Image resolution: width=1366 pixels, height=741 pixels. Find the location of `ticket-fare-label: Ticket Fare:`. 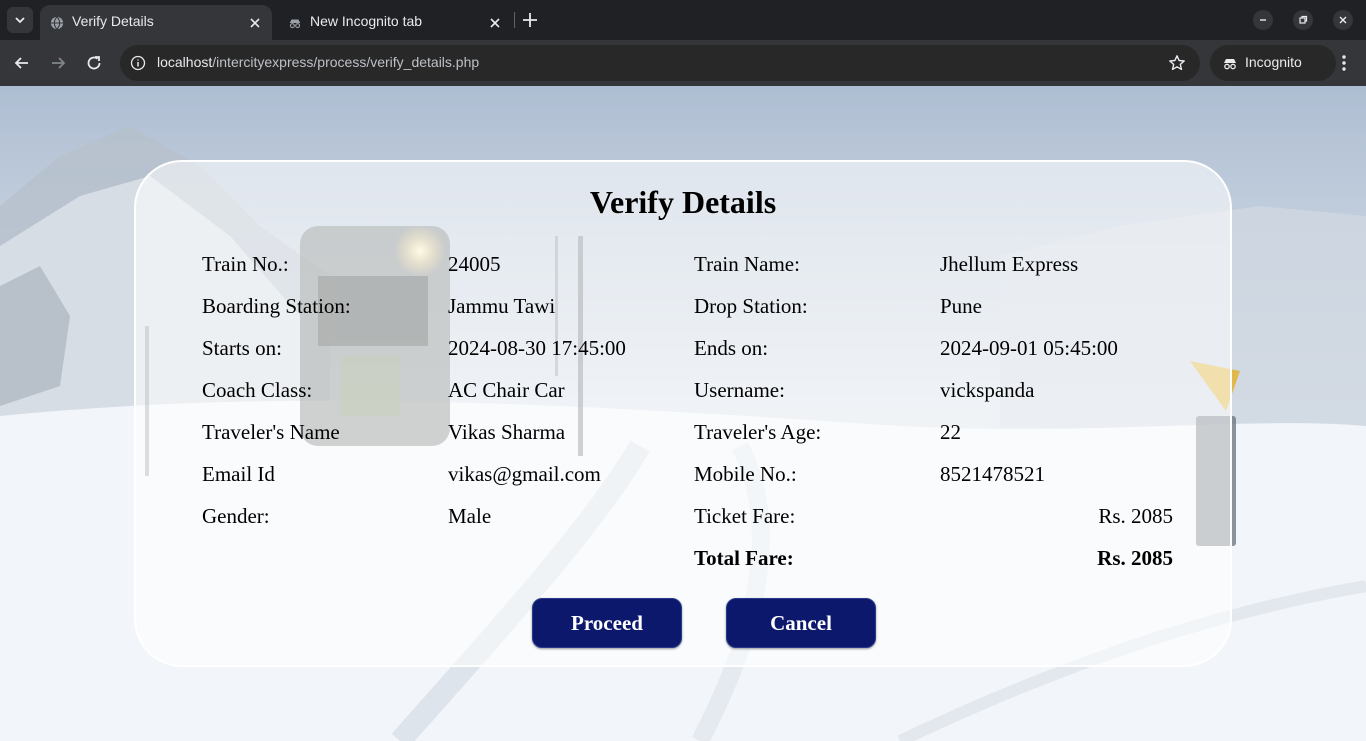

ticket-fare-label: Ticket Fare: is located at coordinates (745, 516).